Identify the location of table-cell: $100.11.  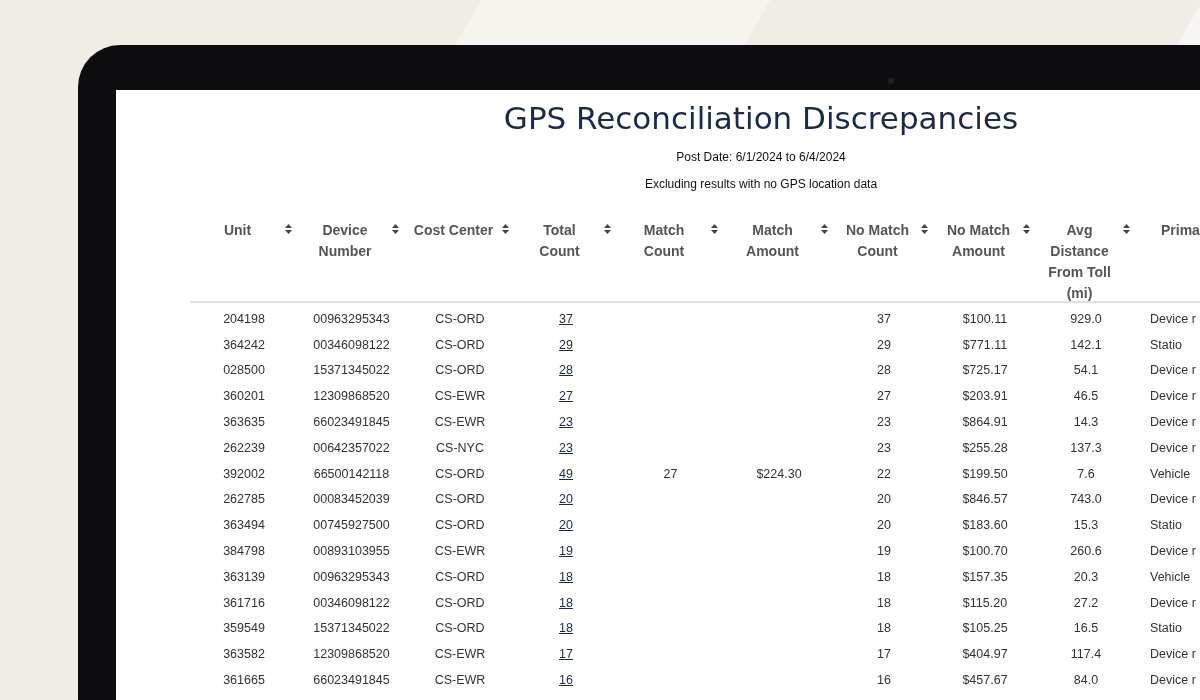
(985, 318).